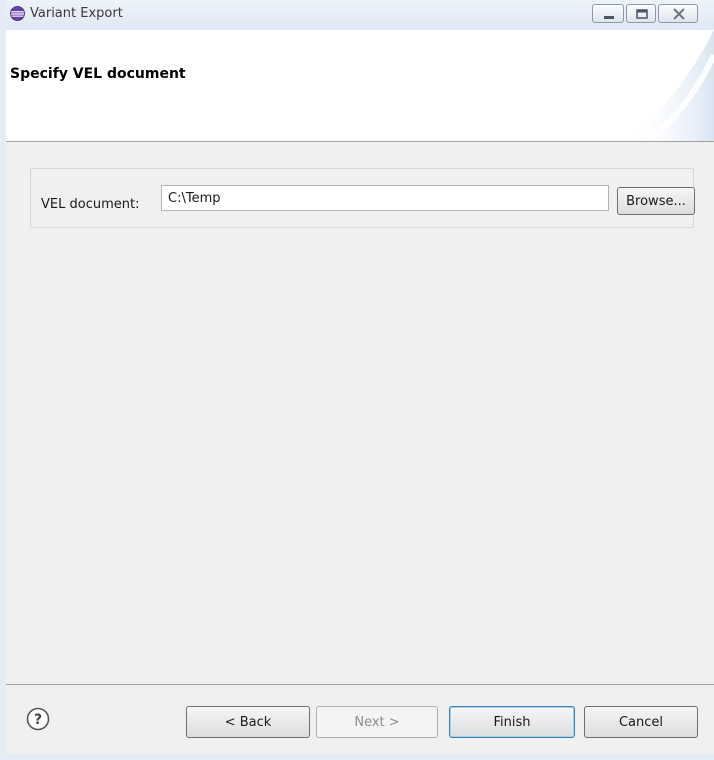 The image size is (714, 760). Describe the element at coordinates (360, 15) in the screenshot. I see `title-bar: Variant Export` at that location.